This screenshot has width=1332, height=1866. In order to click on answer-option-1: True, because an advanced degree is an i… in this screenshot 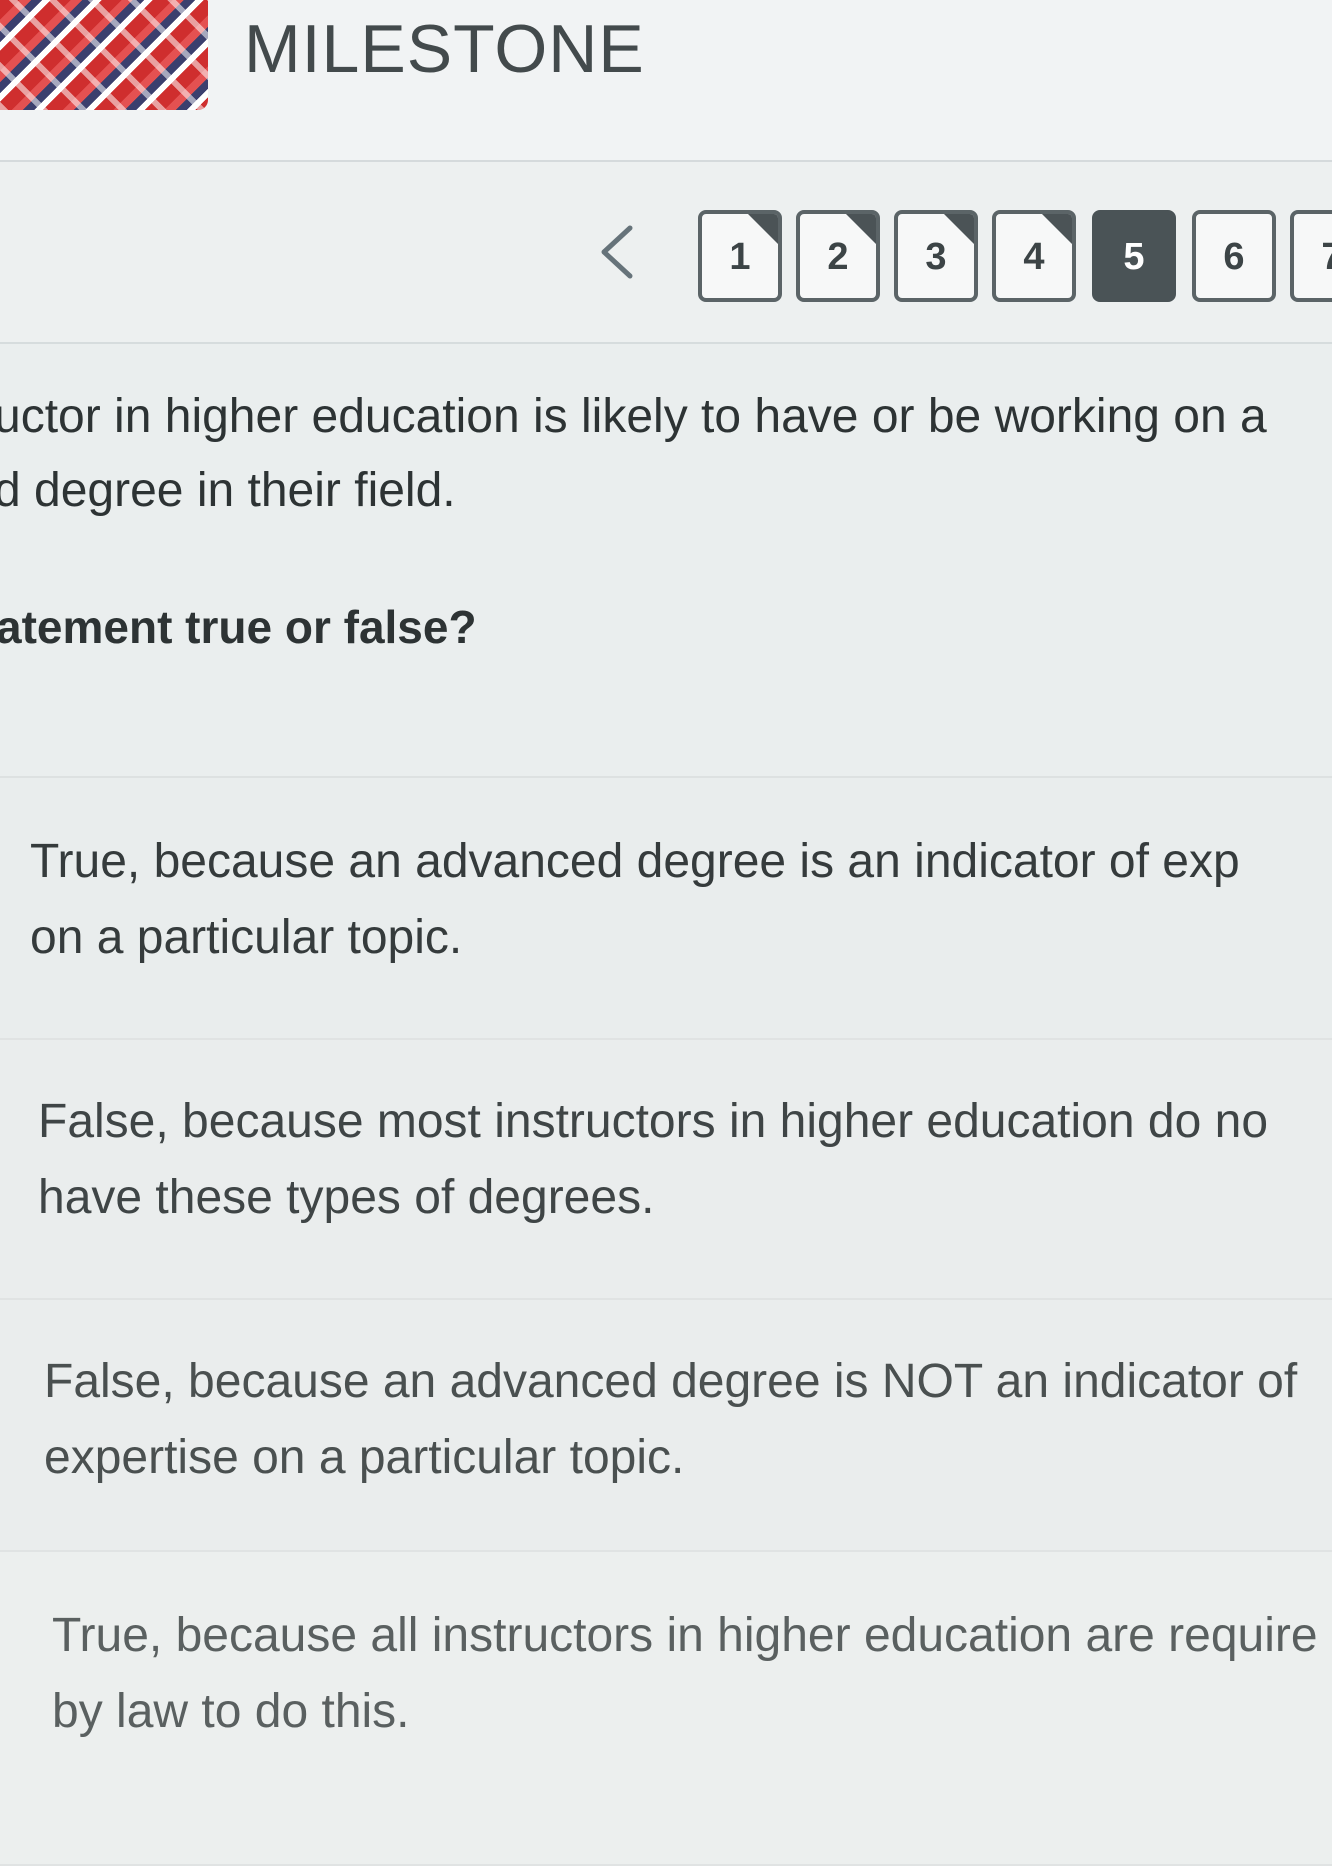, I will do `click(666, 909)`.